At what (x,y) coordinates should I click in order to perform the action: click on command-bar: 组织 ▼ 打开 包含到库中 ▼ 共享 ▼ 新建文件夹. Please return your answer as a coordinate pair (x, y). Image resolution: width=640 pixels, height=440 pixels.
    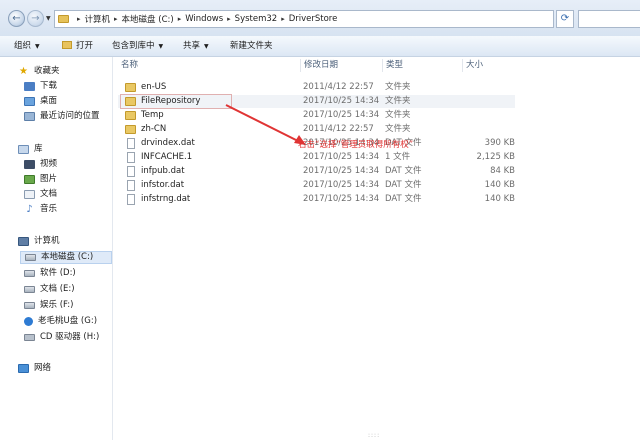
    Looking at the image, I should click on (320, 46).